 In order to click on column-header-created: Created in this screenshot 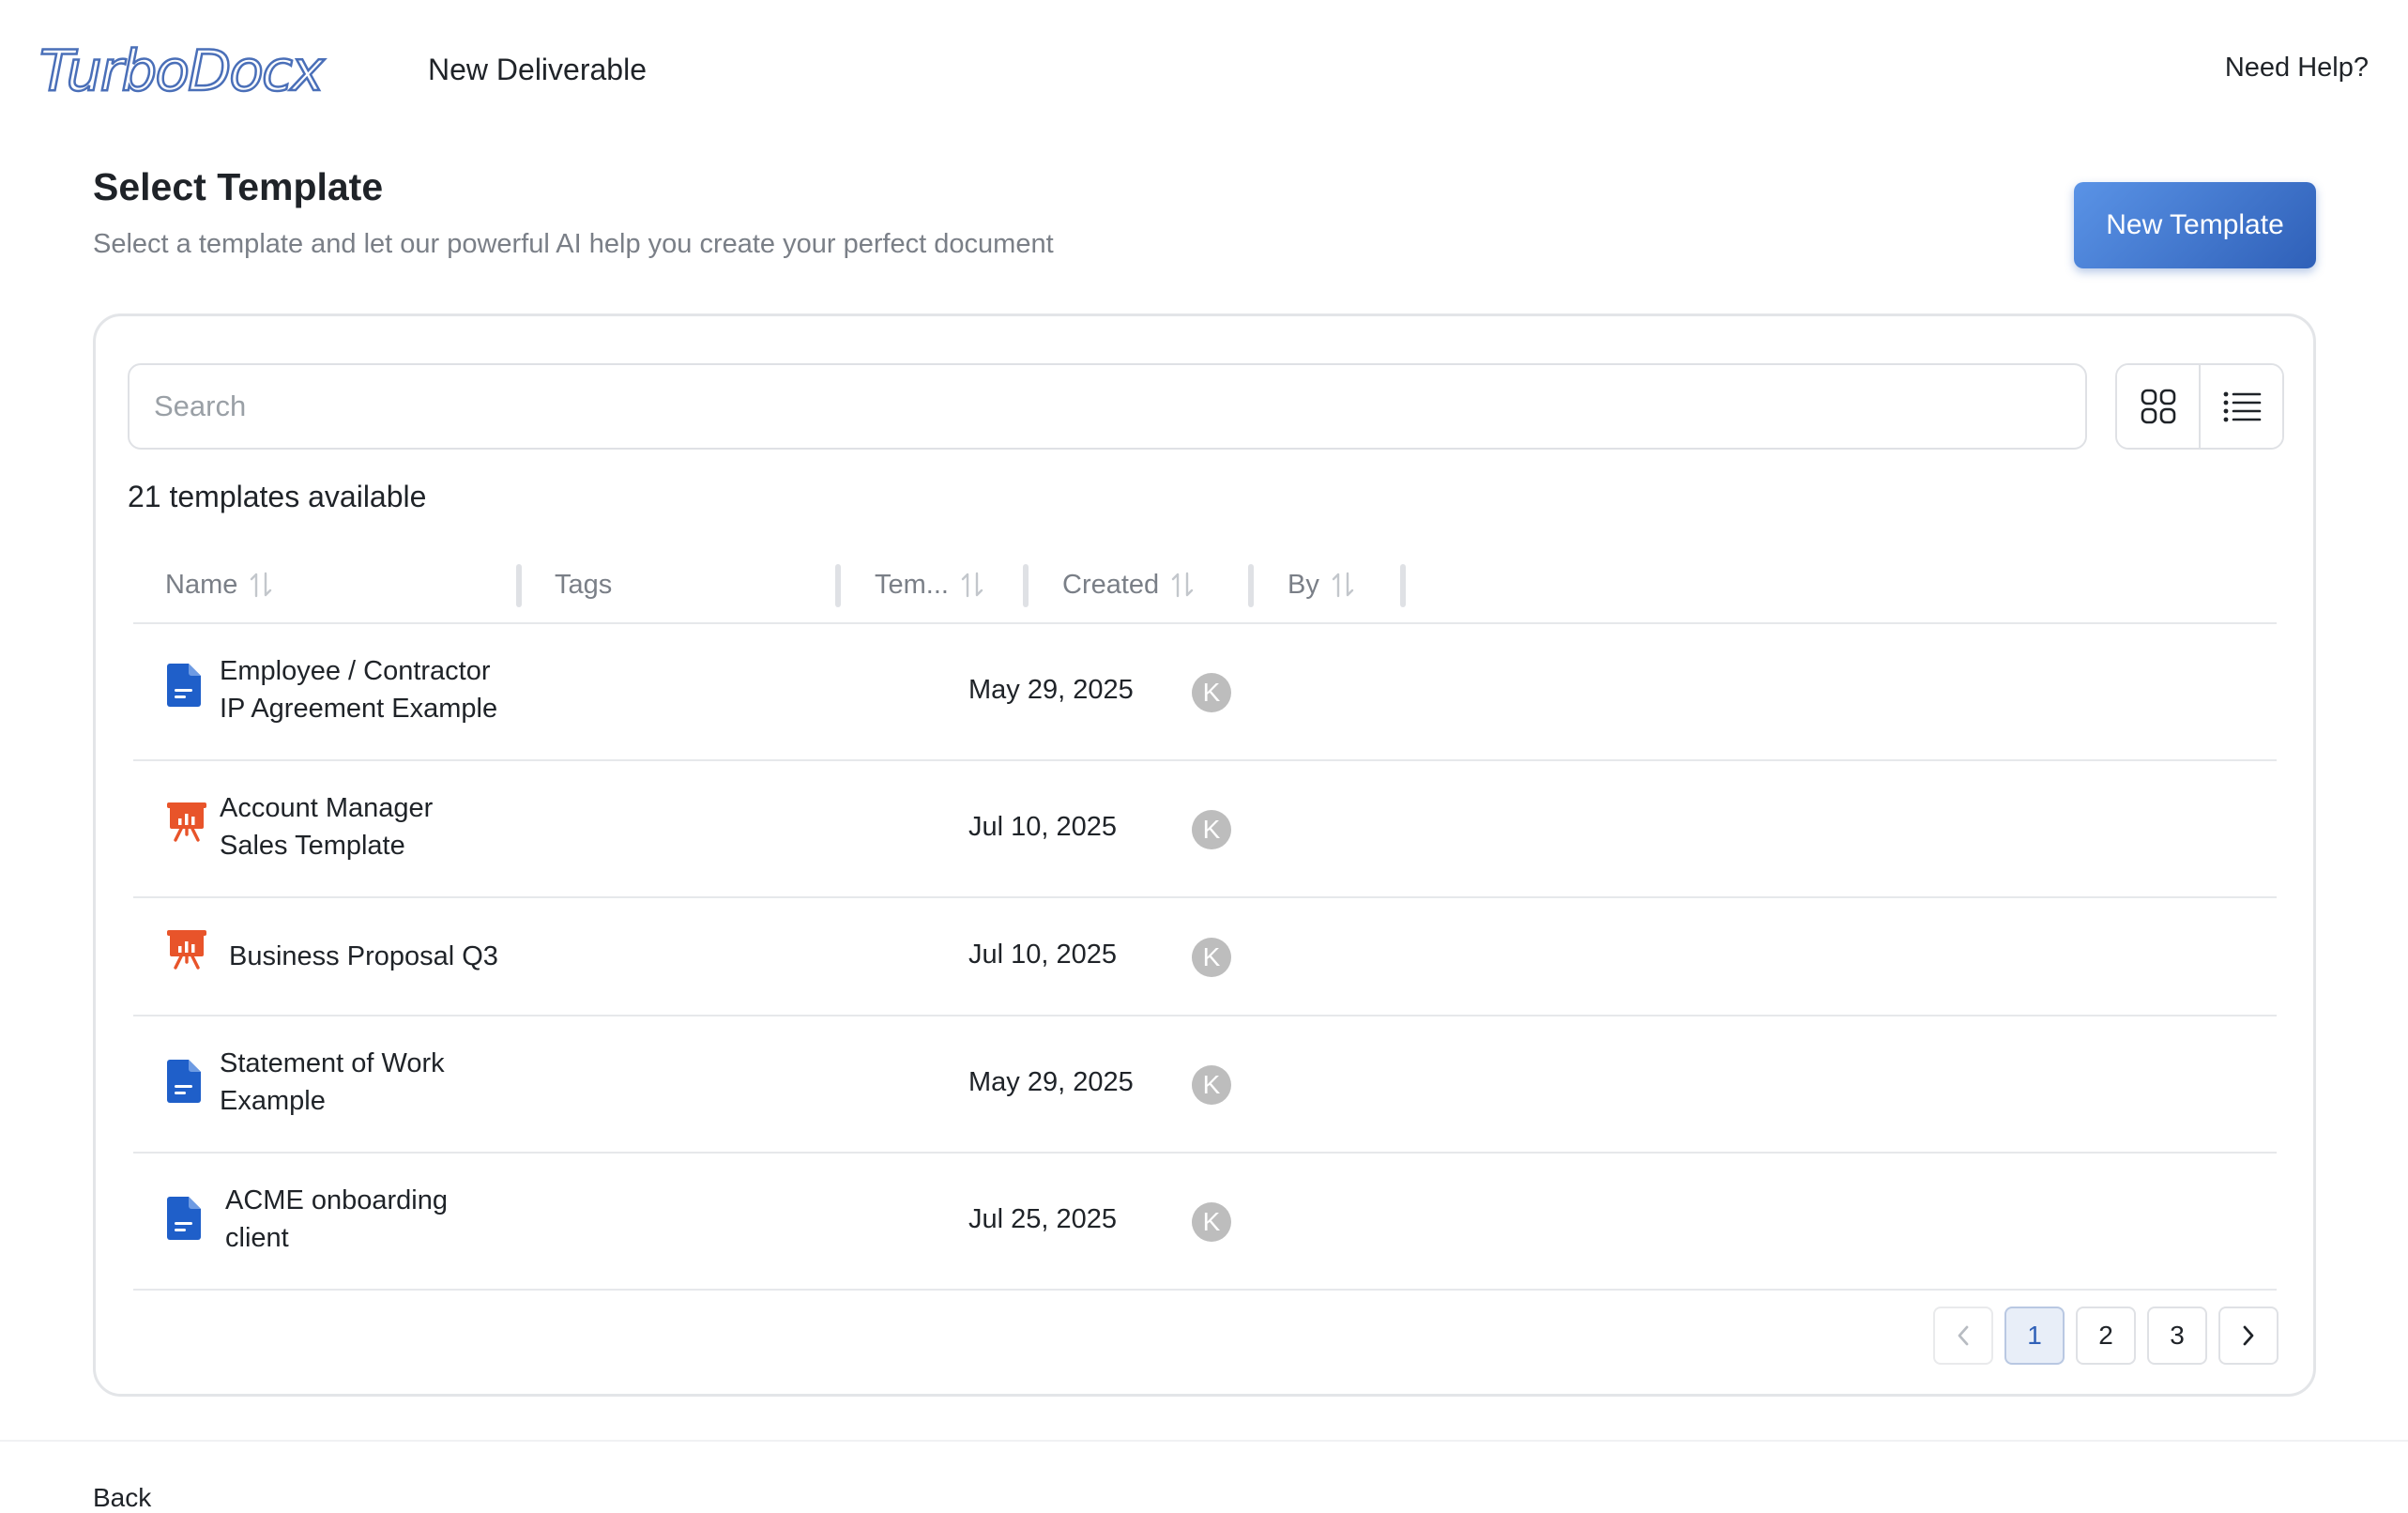, I will do `click(1128, 584)`.